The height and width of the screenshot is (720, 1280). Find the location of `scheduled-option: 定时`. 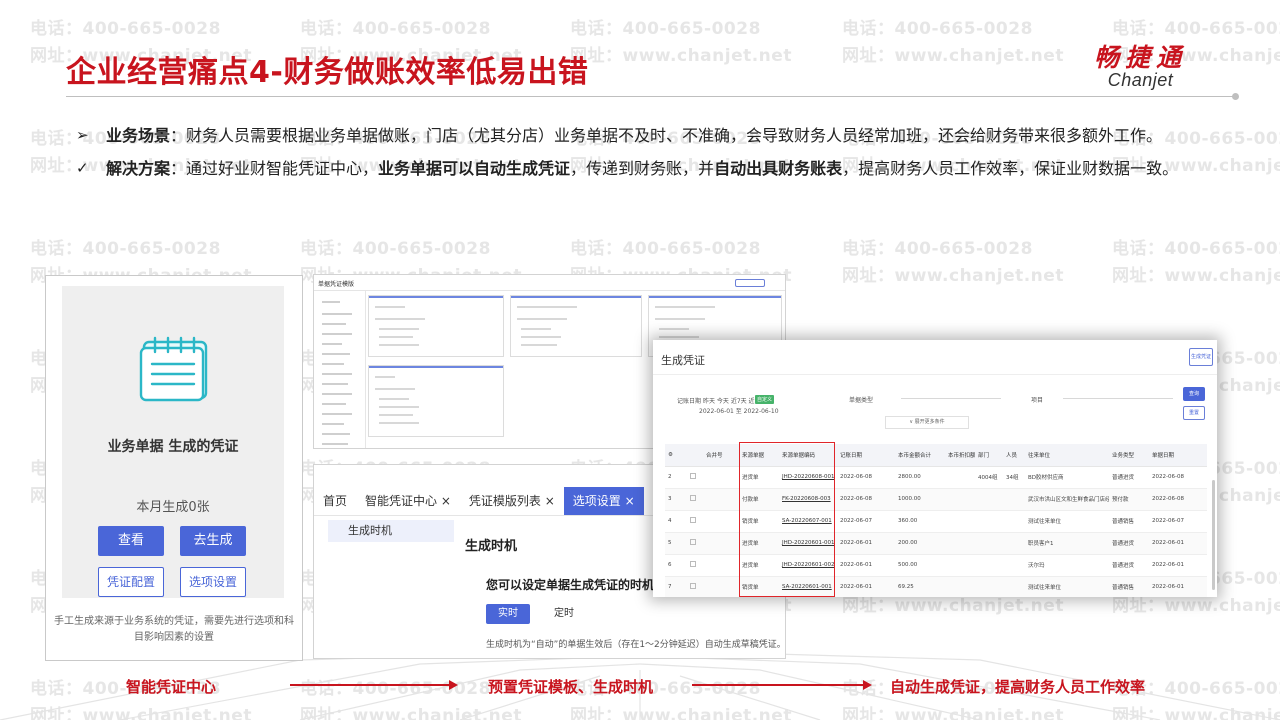

scheduled-option: 定时 is located at coordinates (564, 614).